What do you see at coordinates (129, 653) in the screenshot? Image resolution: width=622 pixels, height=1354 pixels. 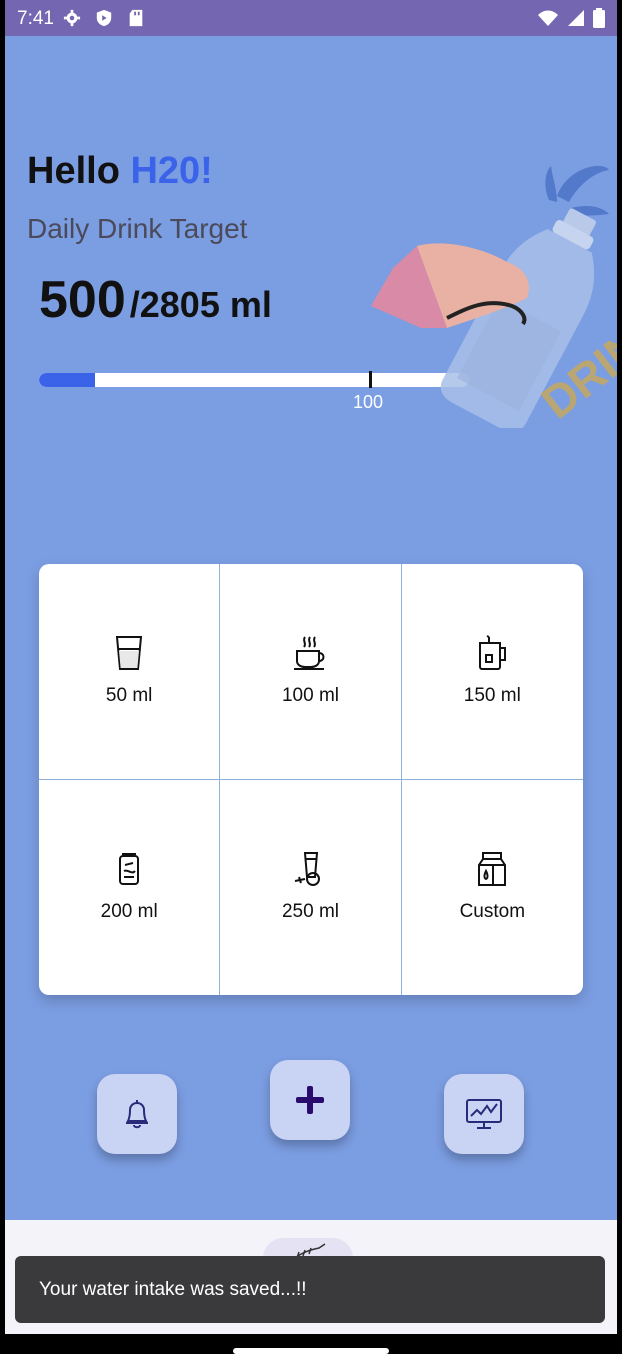 I see `glass-icon` at bounding box center [129, 653].